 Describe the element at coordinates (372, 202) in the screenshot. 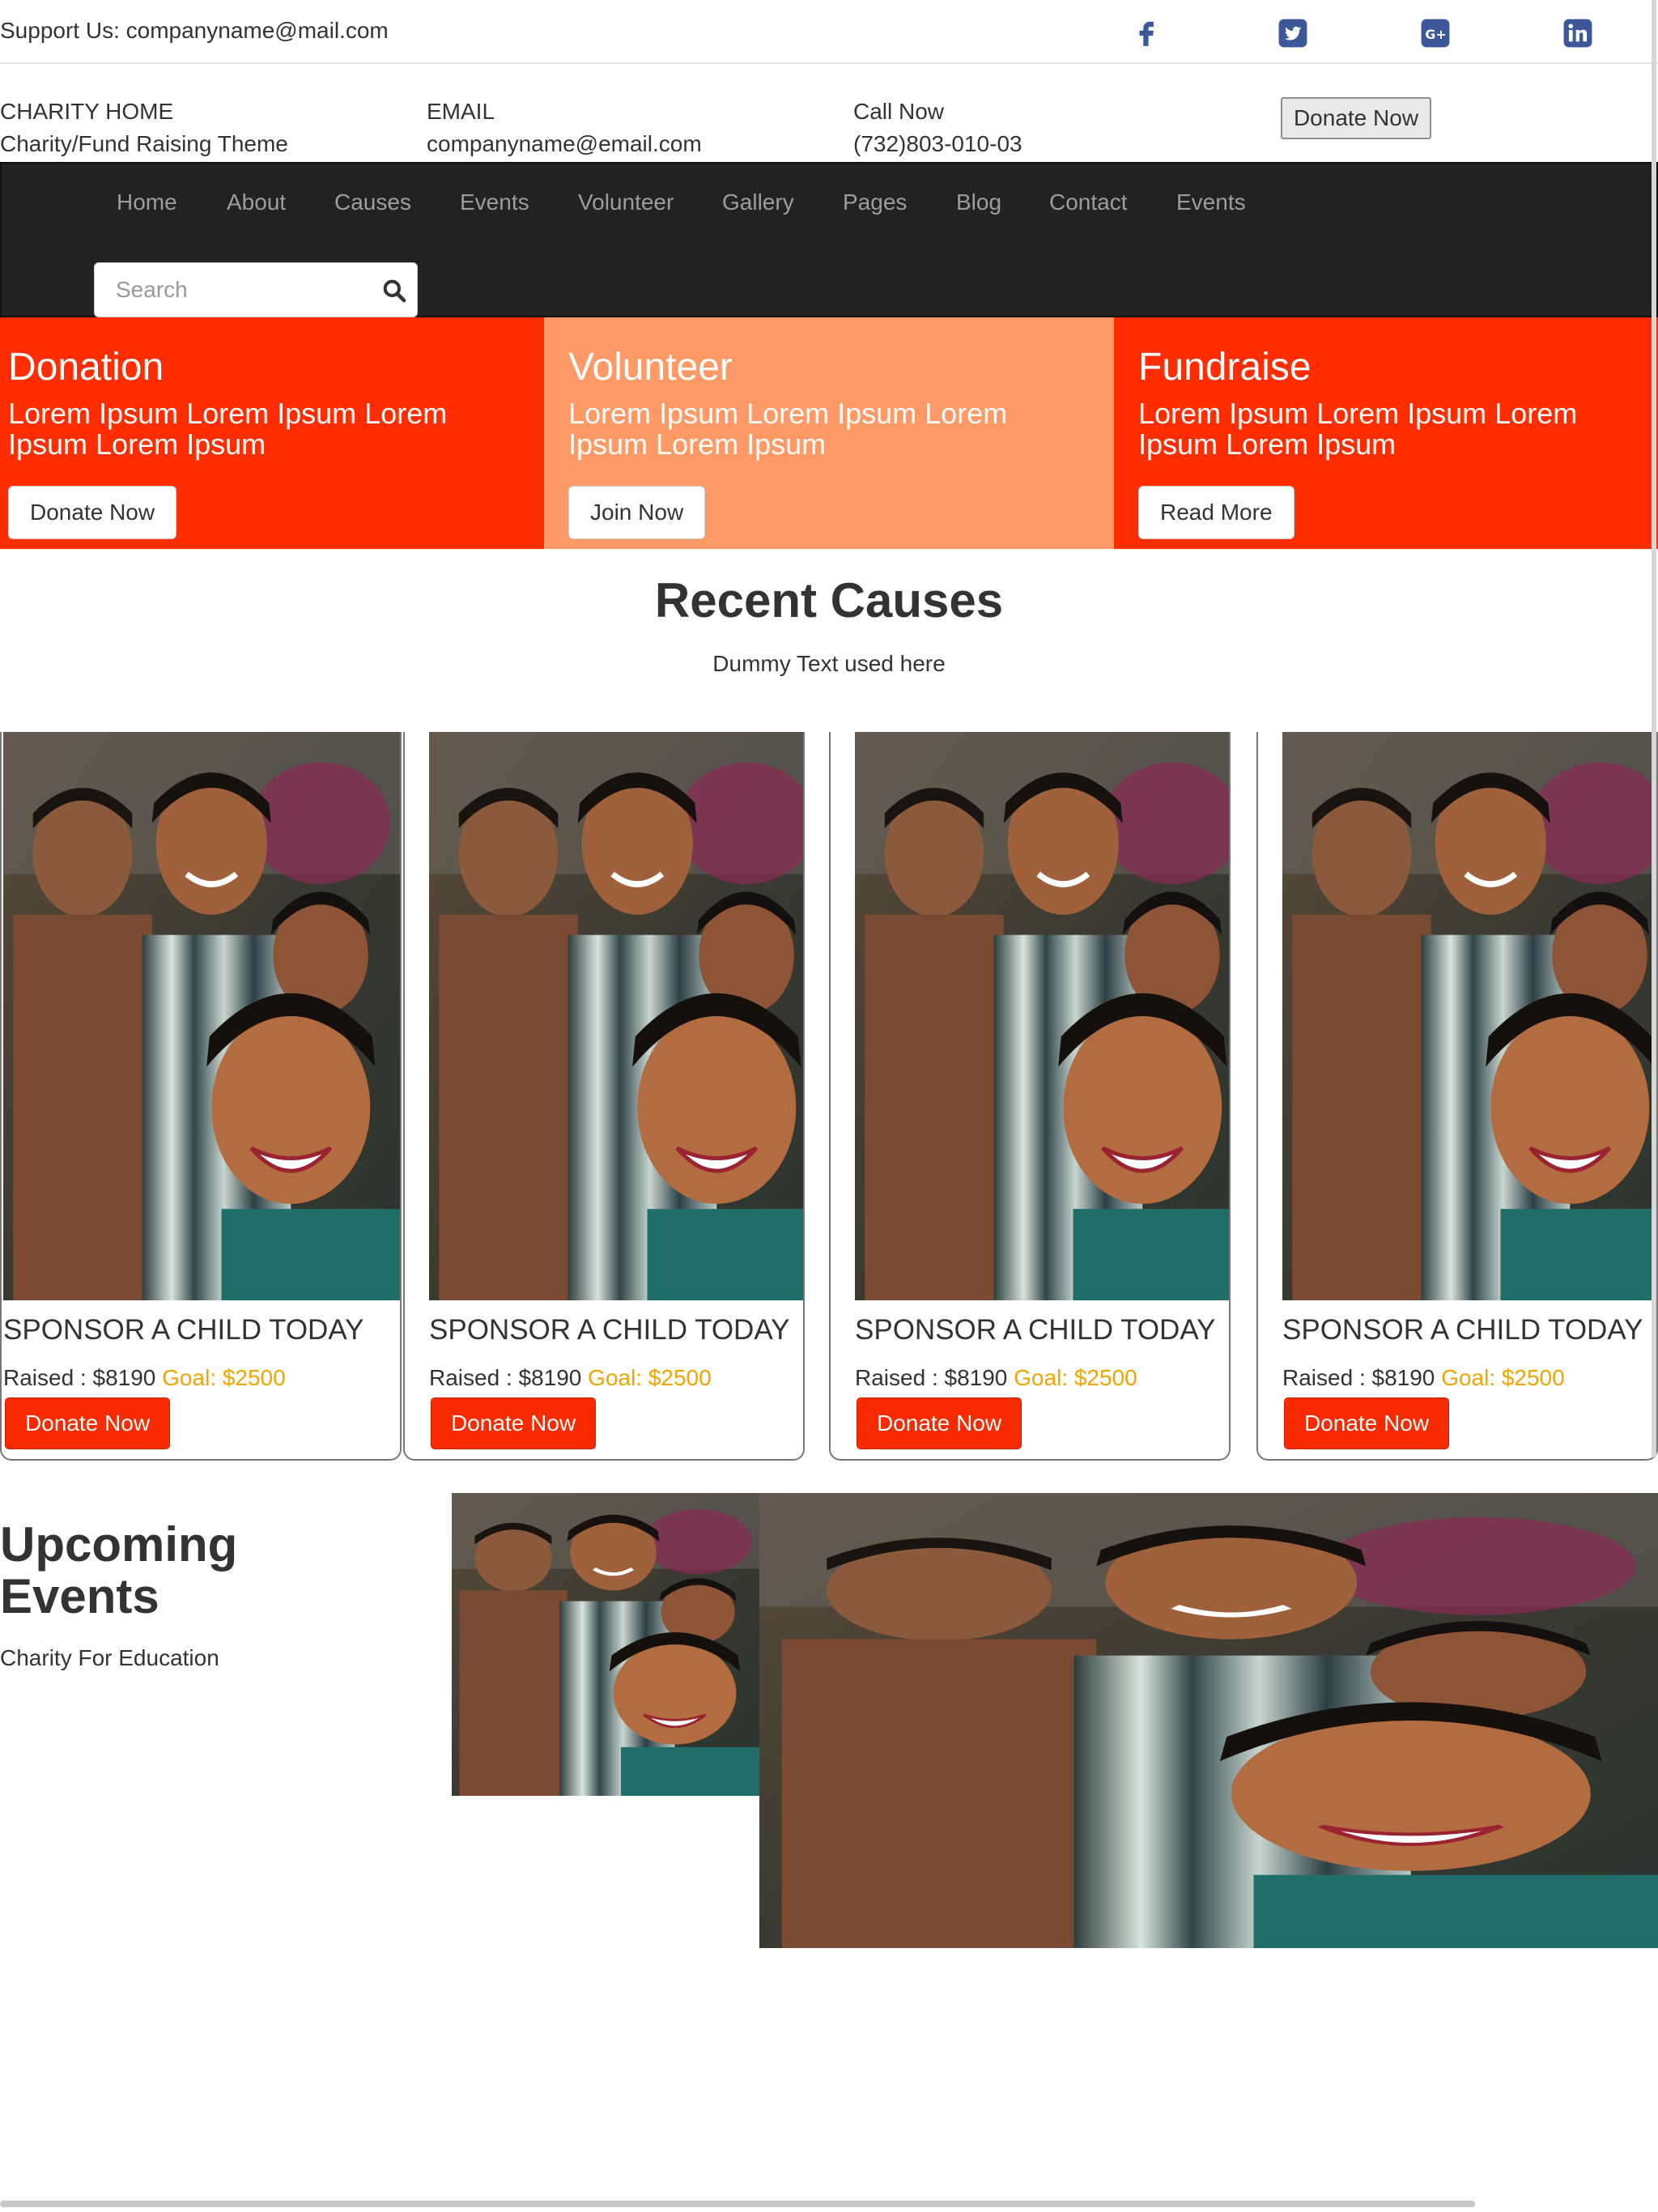

I see `nav-item-causes: Causes` at that location.